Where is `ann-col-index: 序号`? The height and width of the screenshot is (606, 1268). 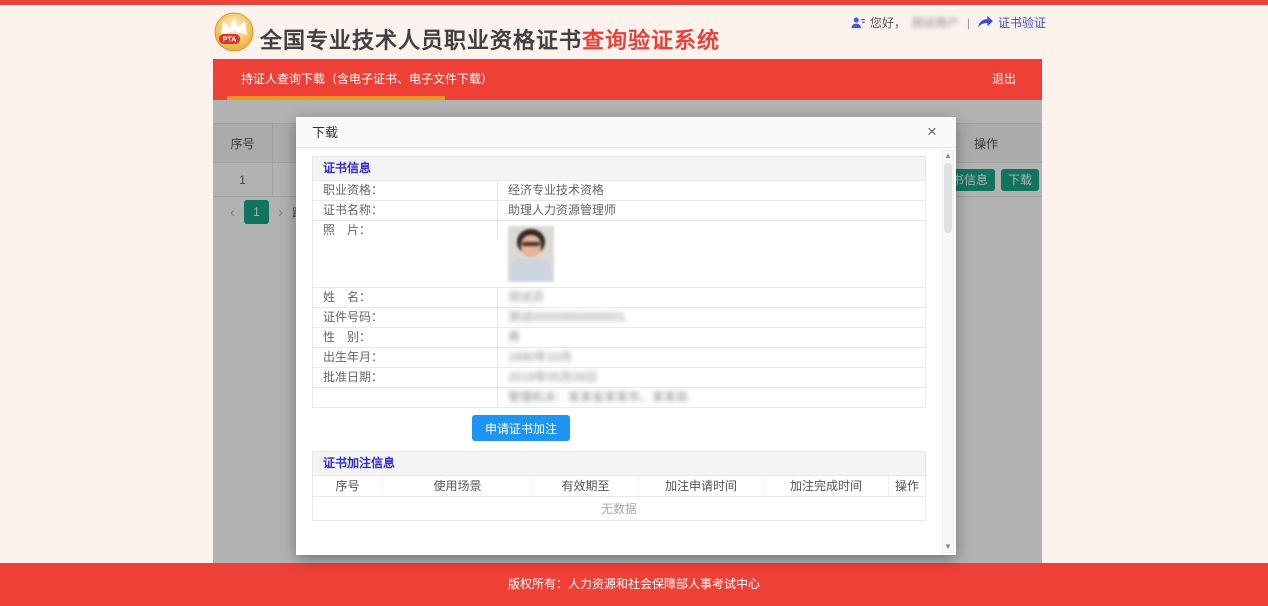 ann-col-index: 序号 is located at coordinates (348, 486).